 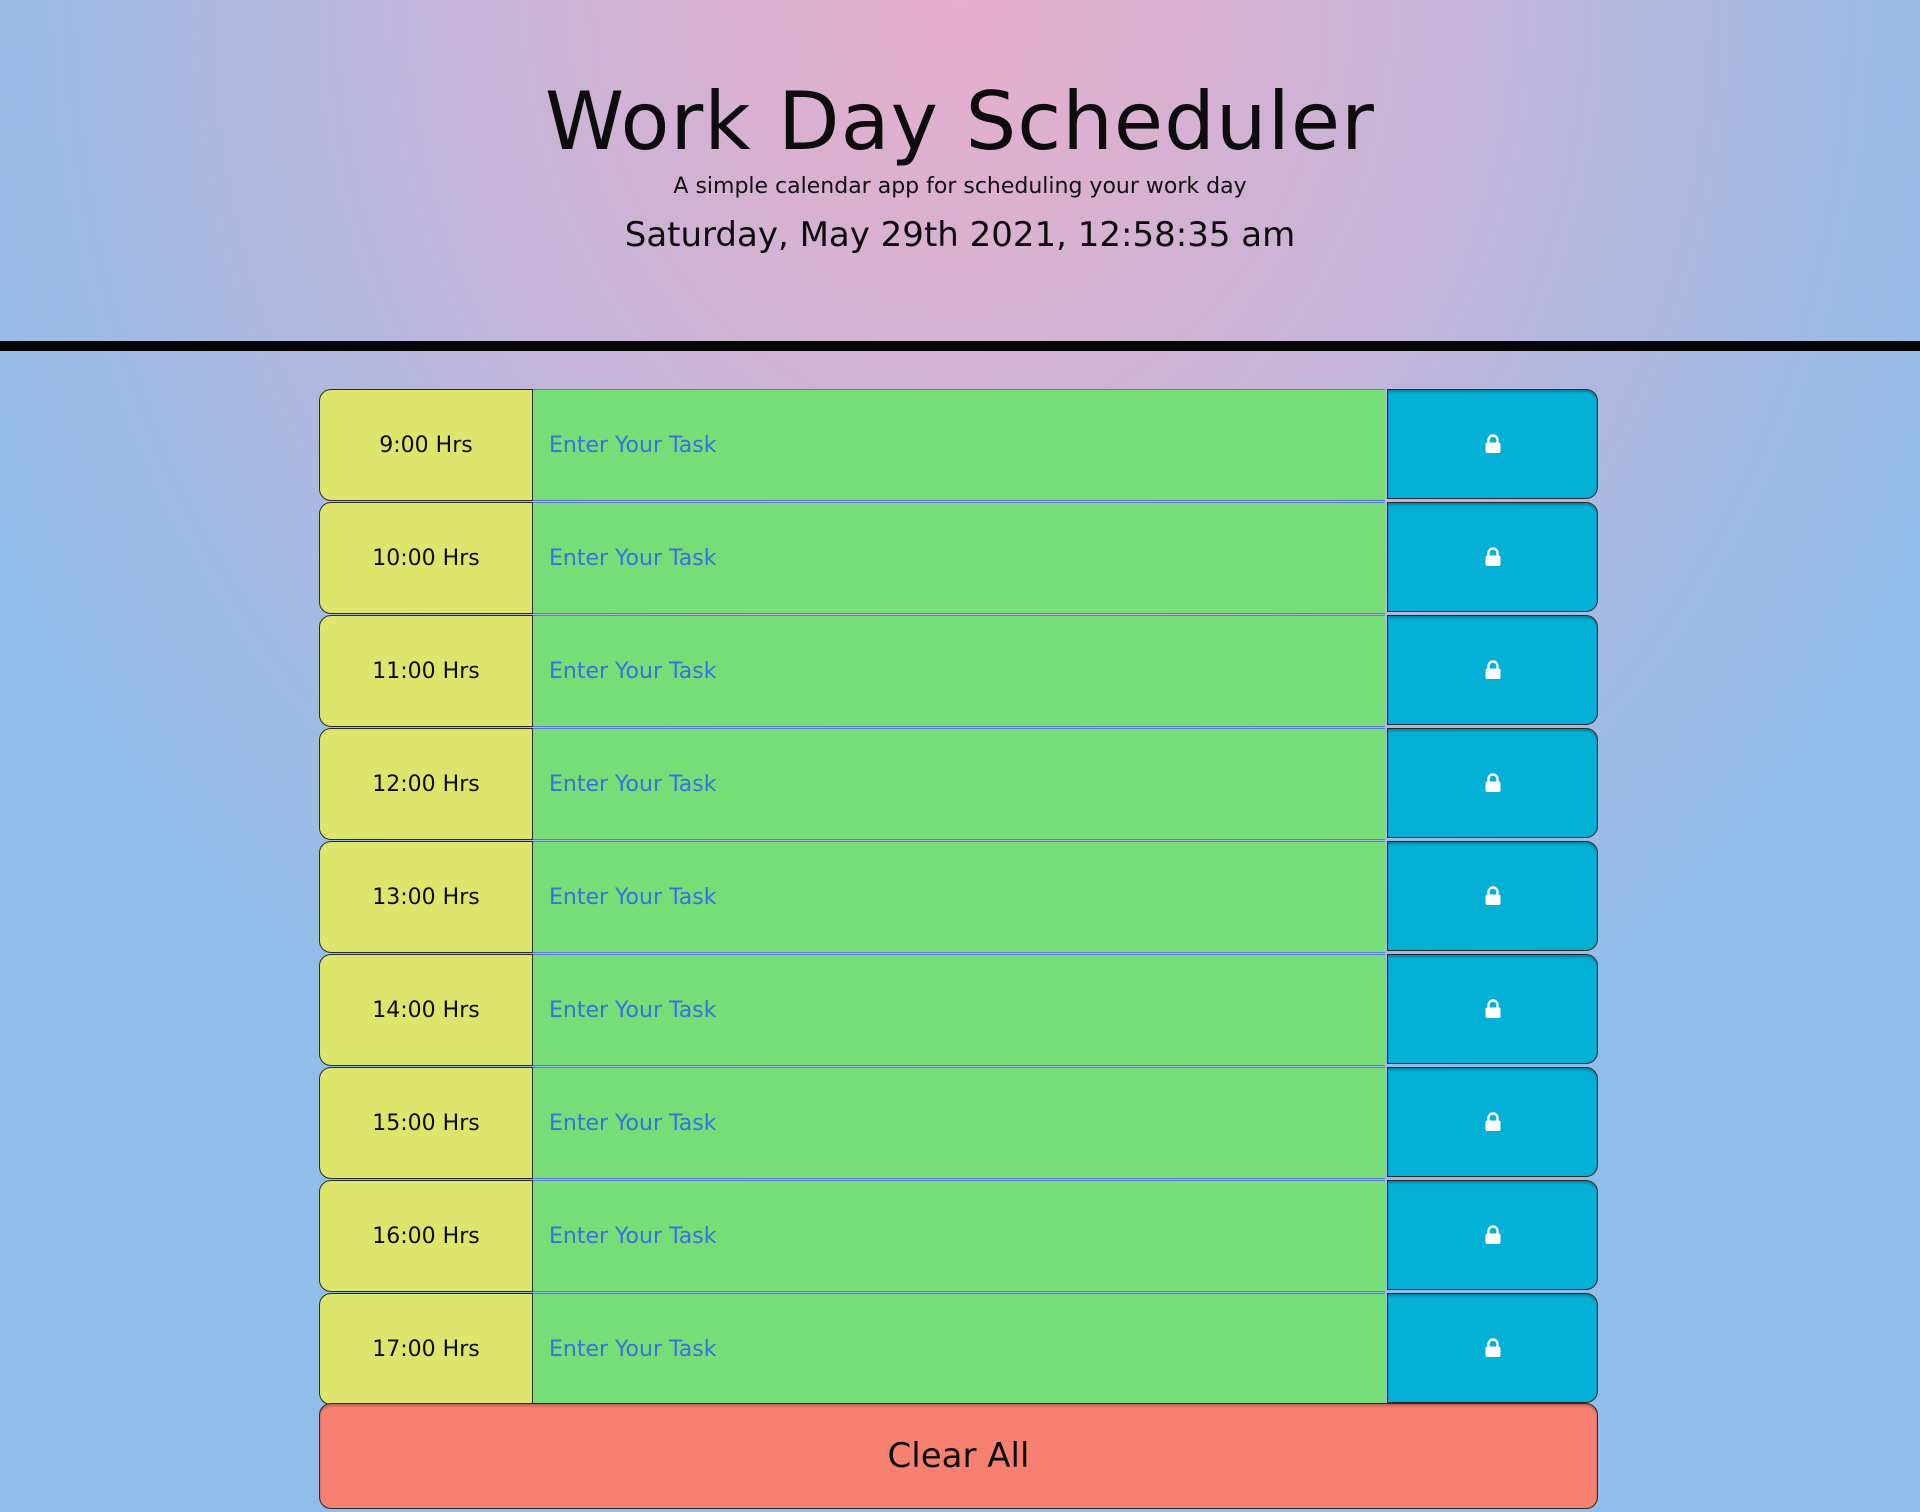 I want to click on time-block-row: 11:00 Hrs, so click(x=959, y=671).